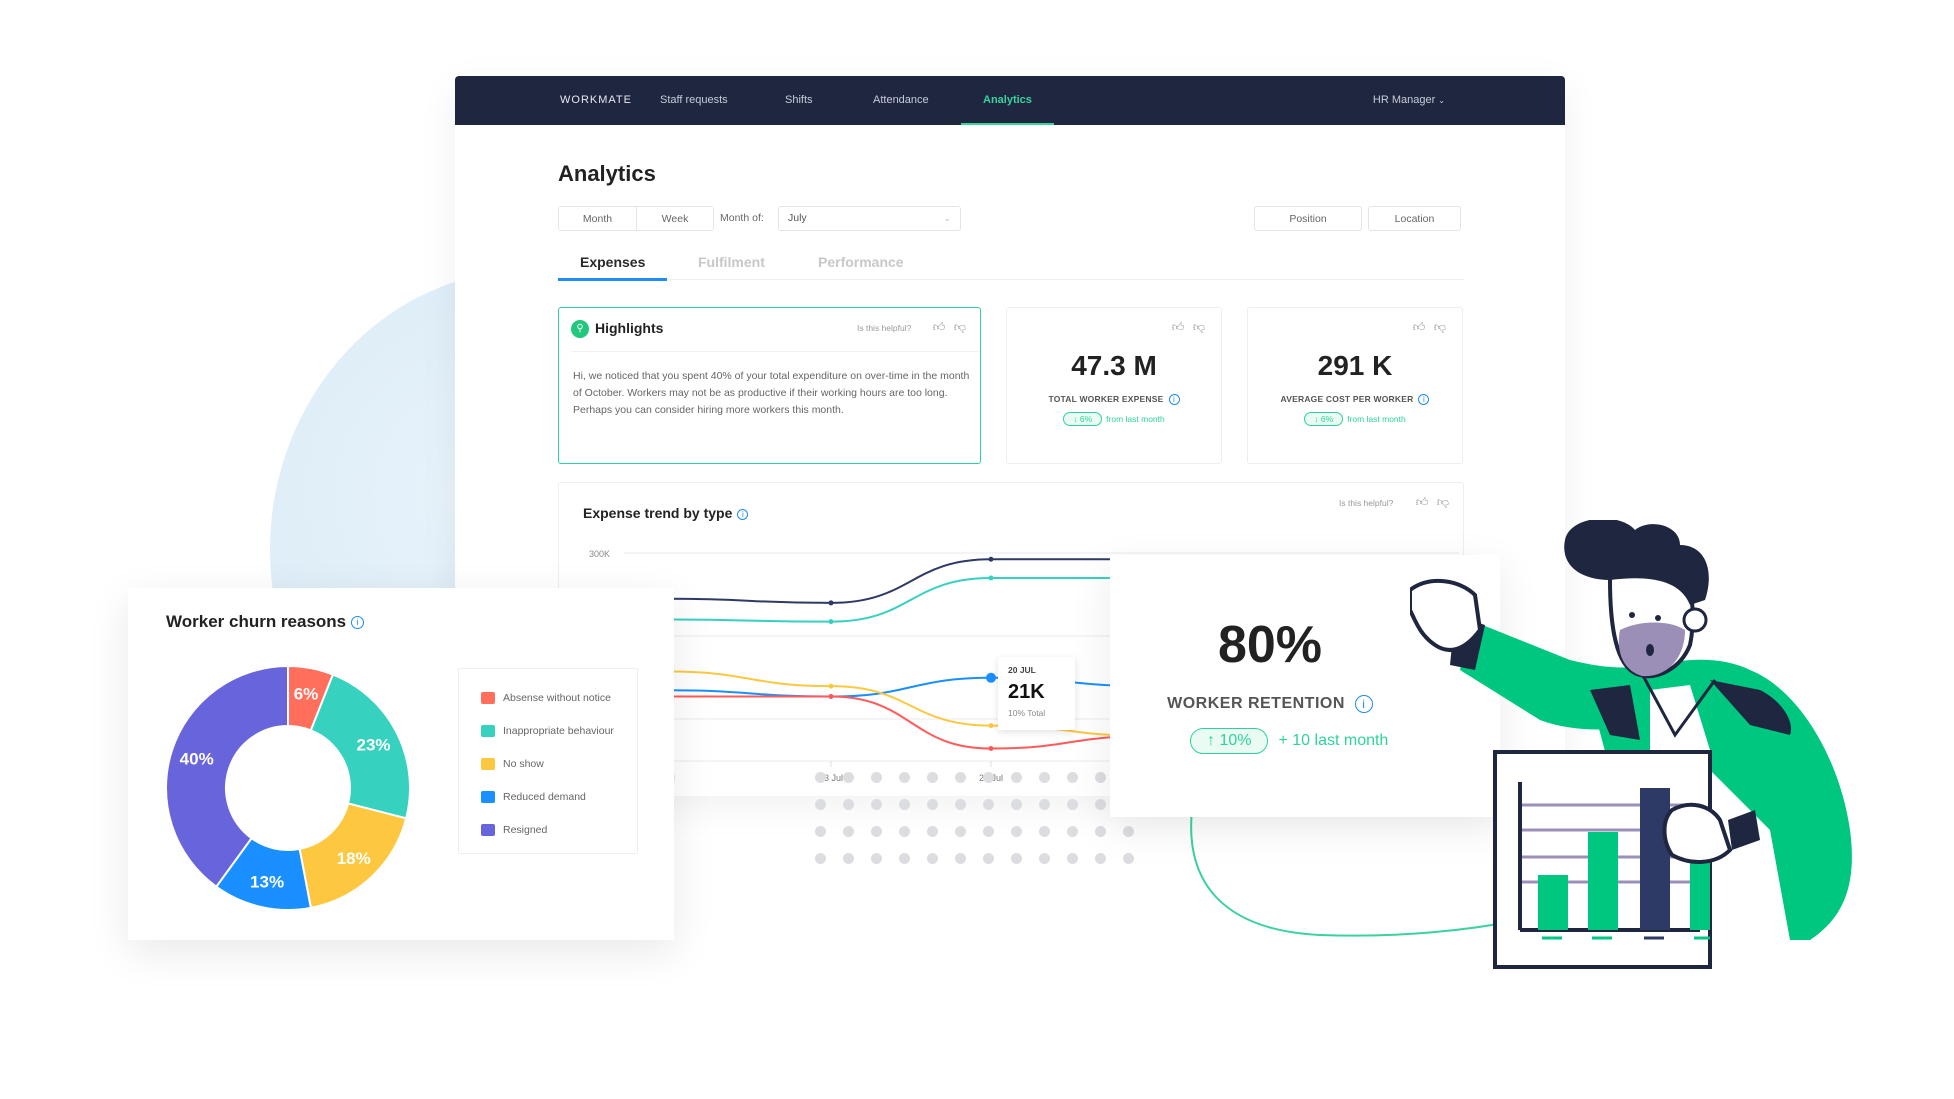 The width and height of the screenshot is (1954, 1099). Describe the element at coordinates (799, 100) in the screenshot. I see `nav-shifts: Shifts` at that location.